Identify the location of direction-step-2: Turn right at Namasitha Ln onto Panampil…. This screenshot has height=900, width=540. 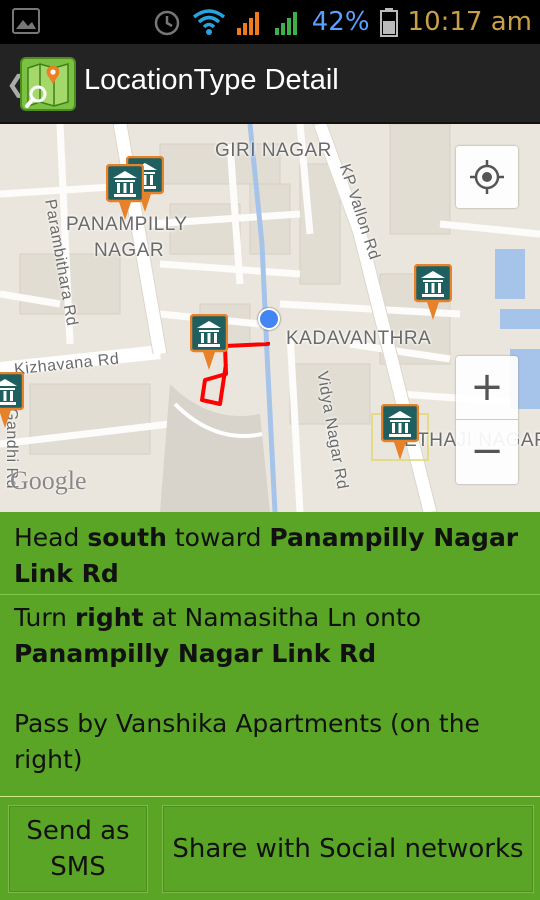
(218, 635).